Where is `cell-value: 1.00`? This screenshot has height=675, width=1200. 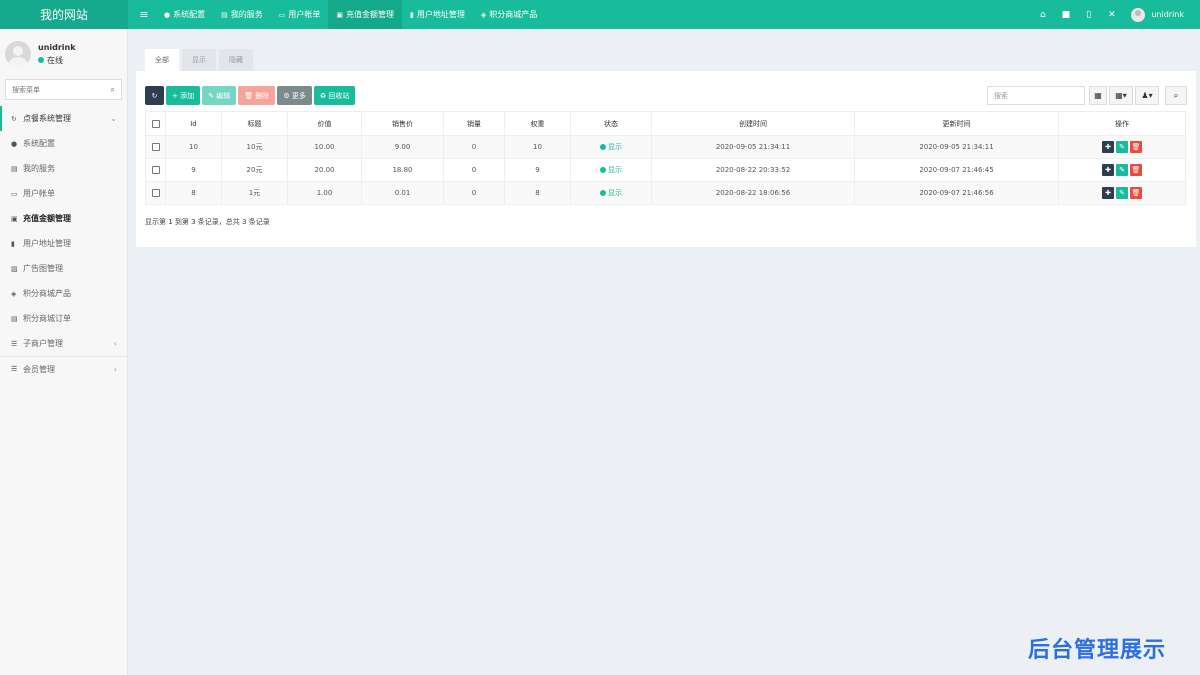
cell-value: 1.00 is located at coordinates (324, 193).